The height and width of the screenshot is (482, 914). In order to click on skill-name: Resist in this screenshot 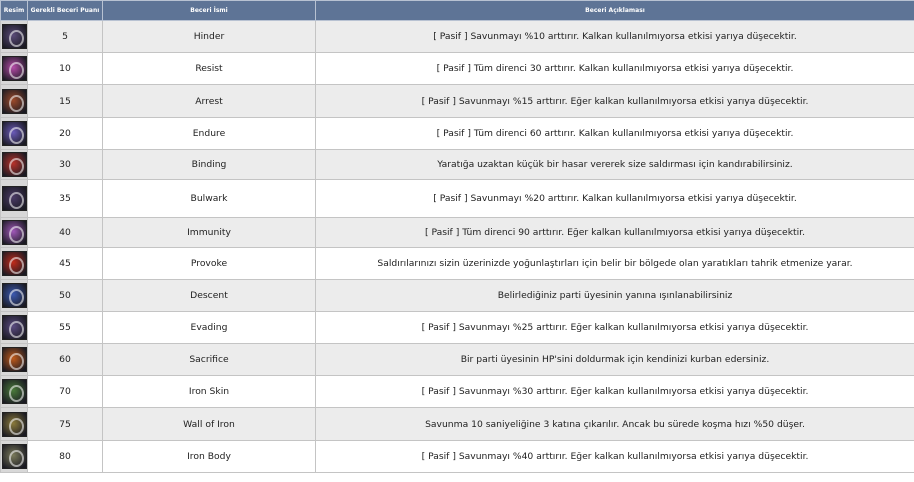, I will do `click(209, 68)`.